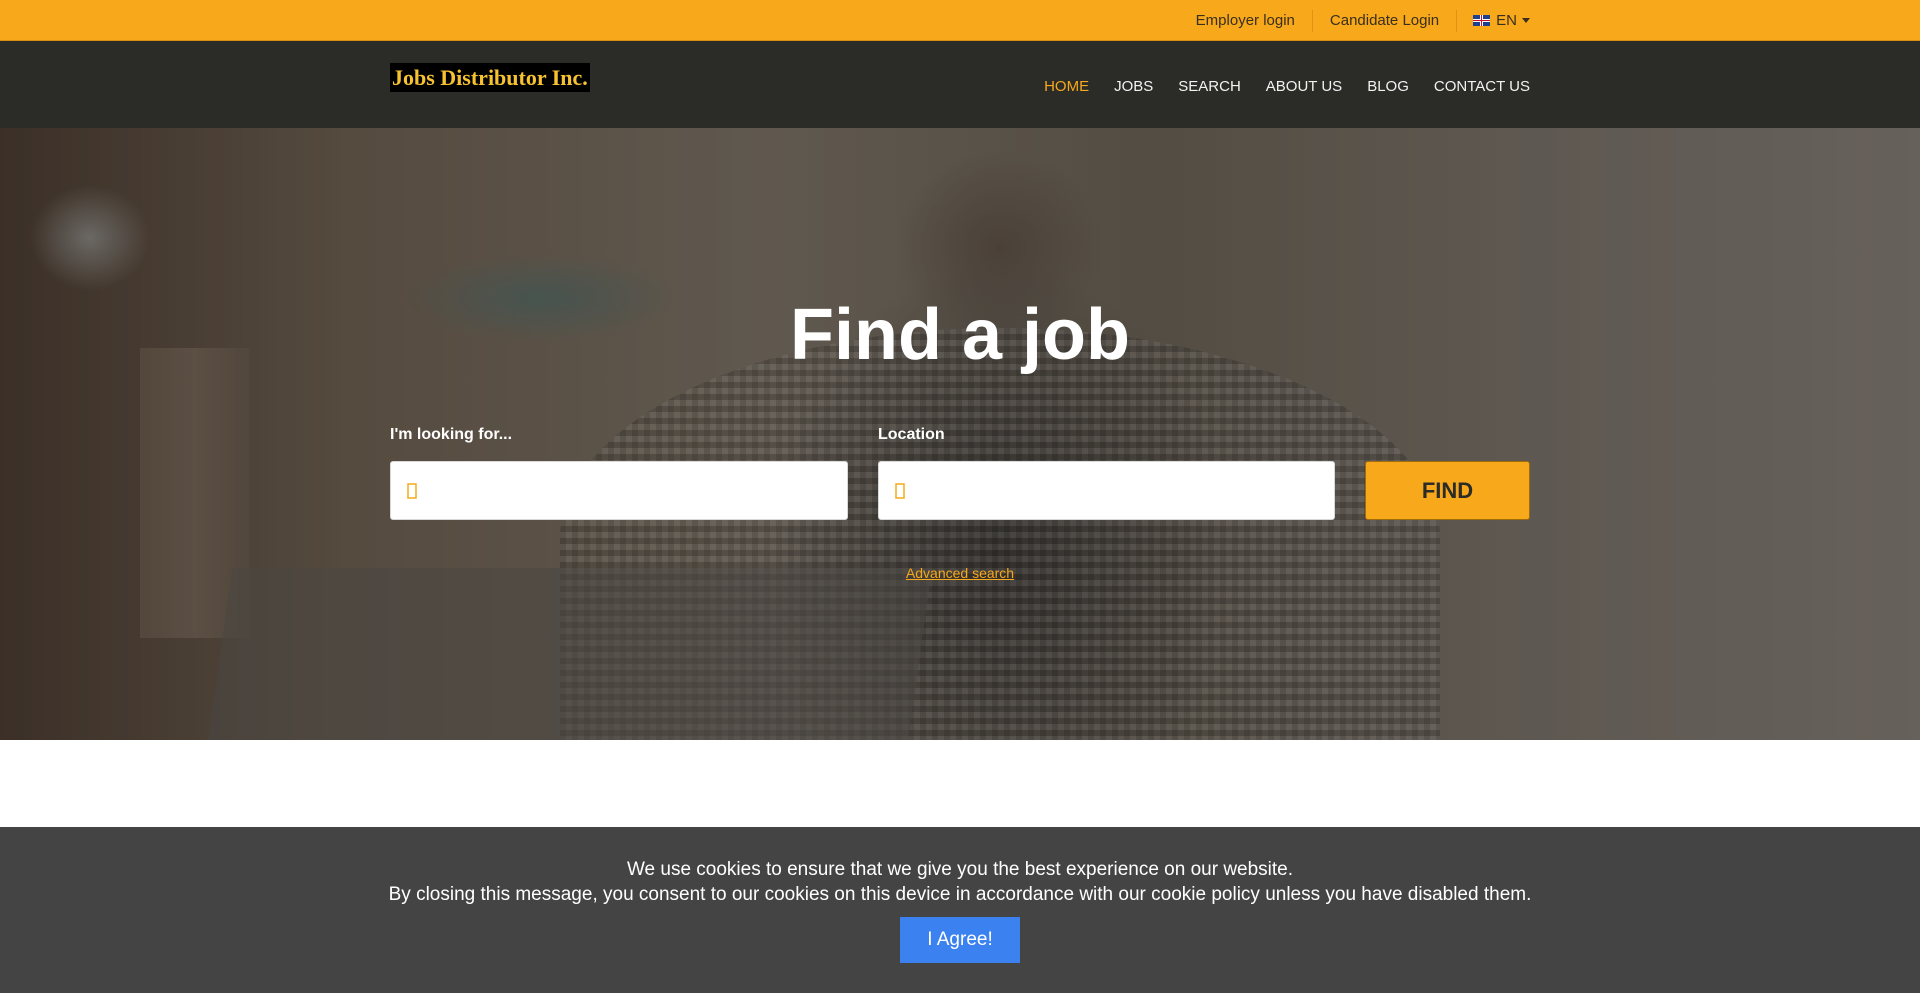  I want to click on keyword-field, so click(619, 490).